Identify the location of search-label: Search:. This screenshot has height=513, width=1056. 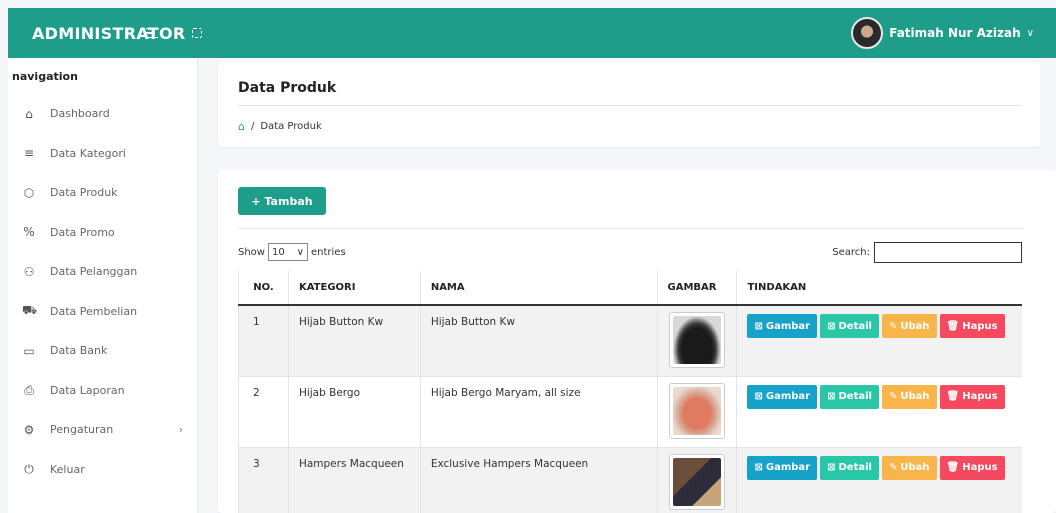
(851, 252).